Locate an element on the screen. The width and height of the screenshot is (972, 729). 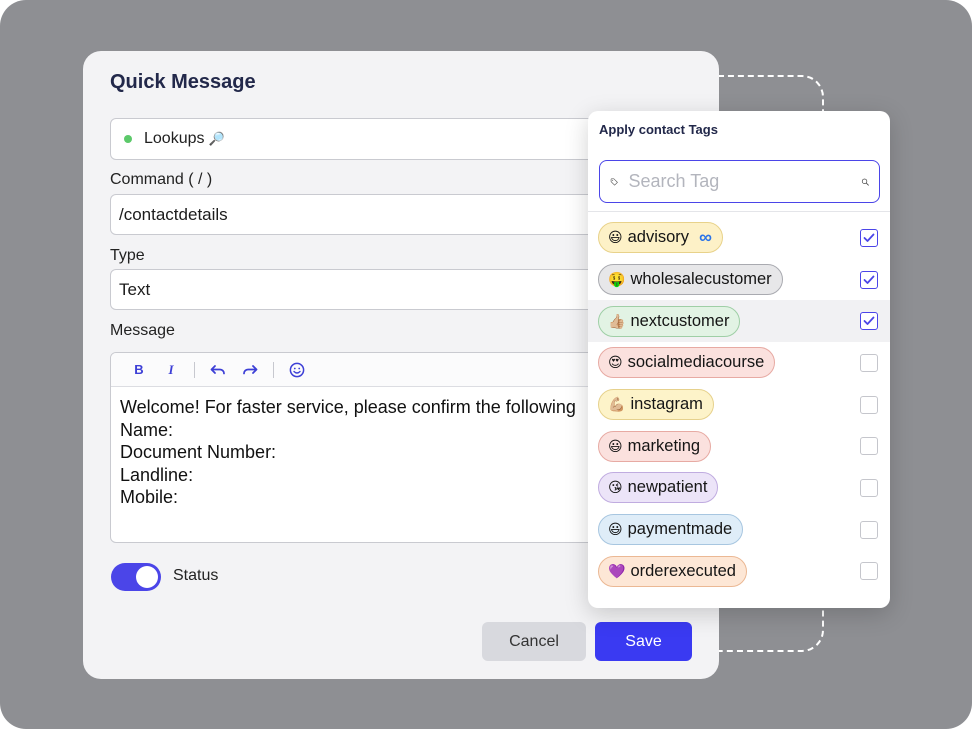
tag-row: 😍 socialmediacourse is located at coordinates (739, 363).